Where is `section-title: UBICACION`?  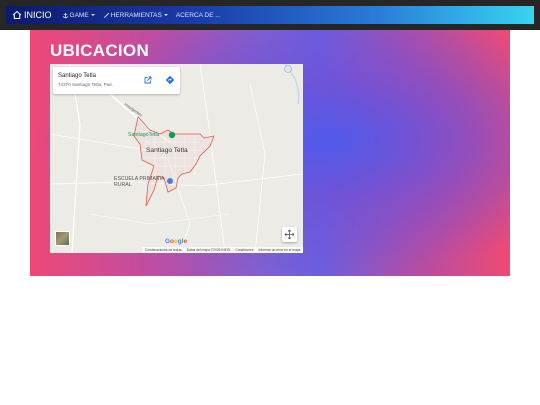
section-title: UBICACION is located at coordinates (100, 50).